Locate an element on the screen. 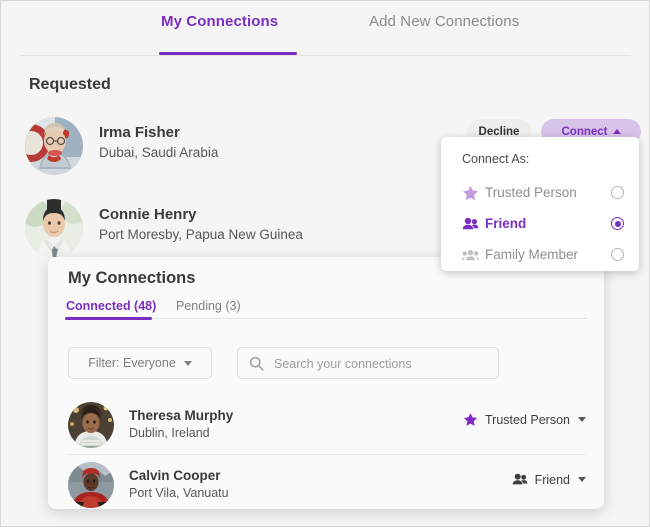 The height and width of the screenshot is (527, 650). person-location: Port Moresby, Papua New Guinea is located at coordinates (201, 234).